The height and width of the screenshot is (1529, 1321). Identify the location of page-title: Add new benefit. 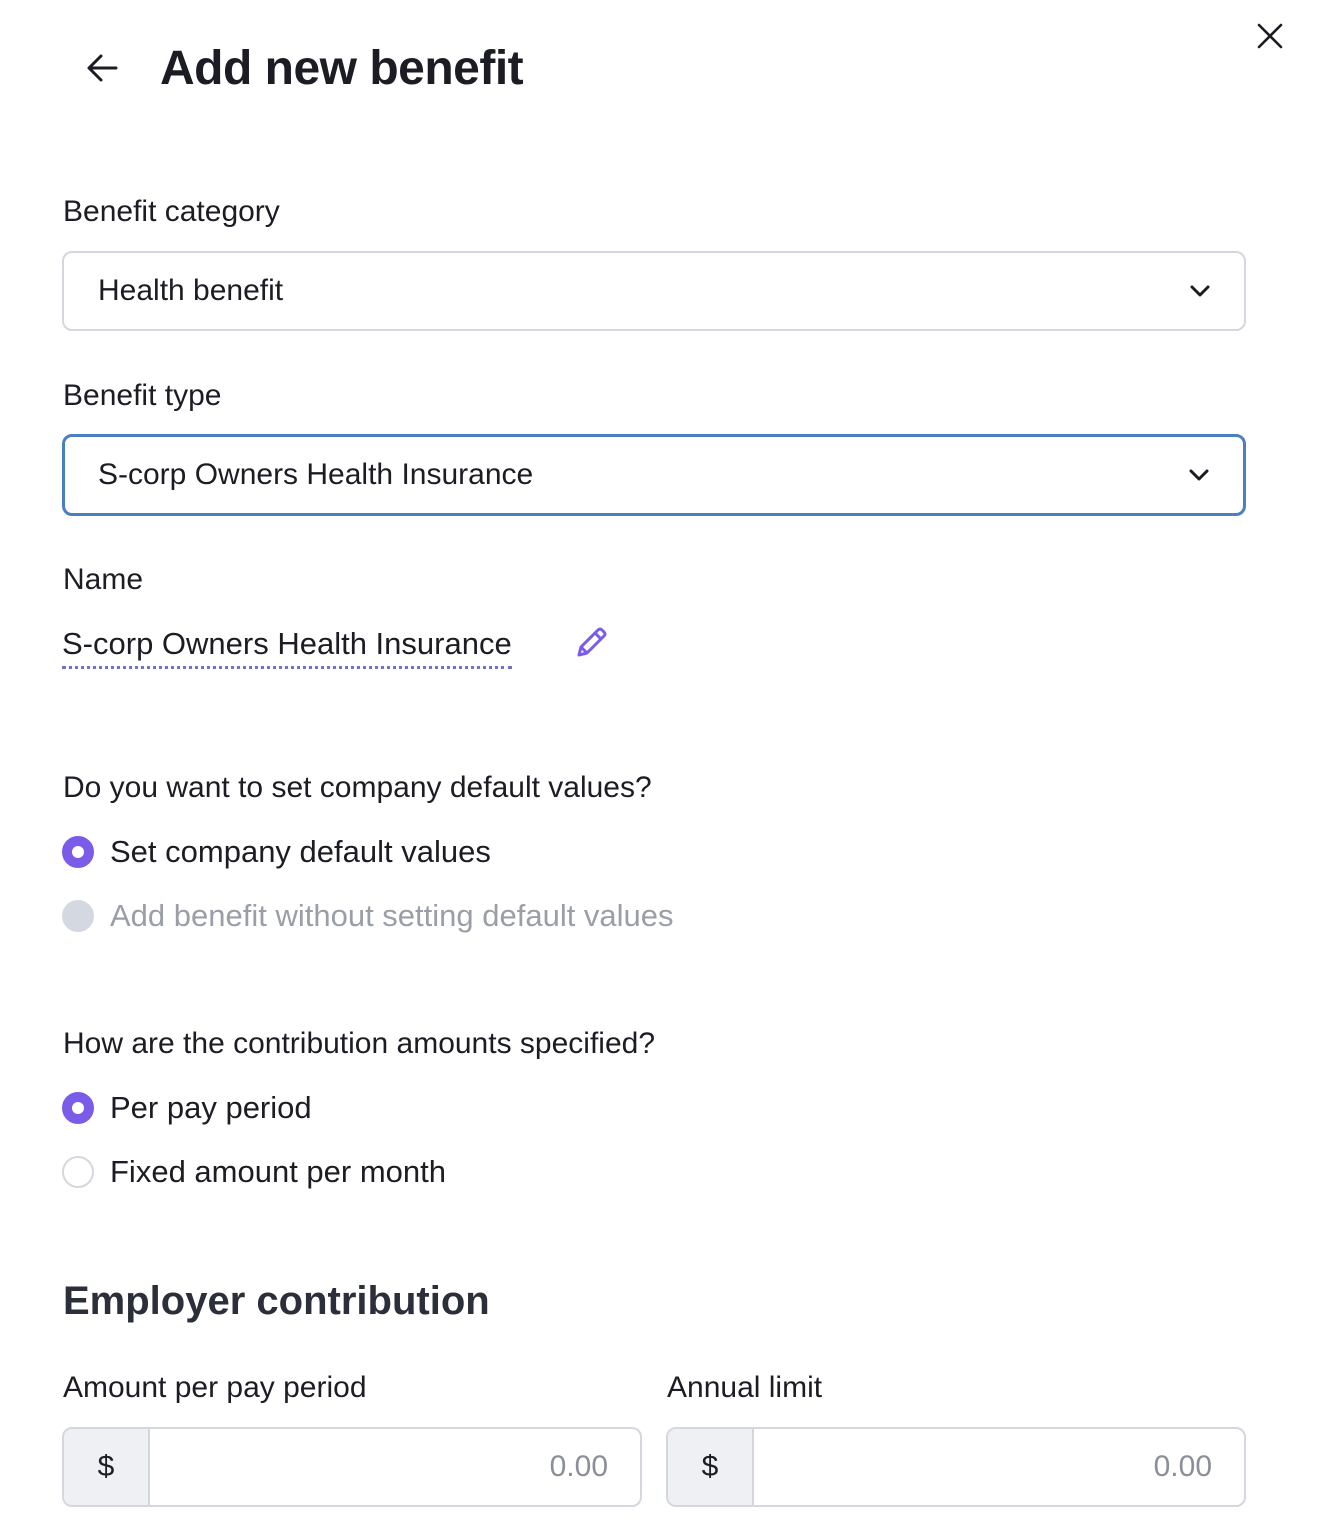
(342, 68).